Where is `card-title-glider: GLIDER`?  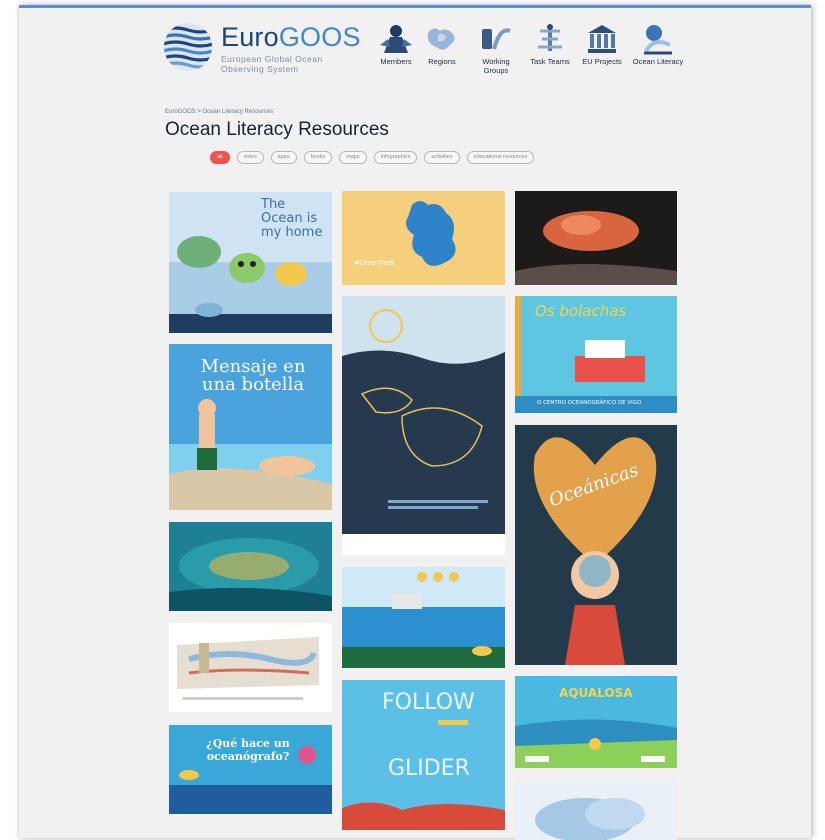
card-title-glider: GLIDER is located at coordinates (429, 768).